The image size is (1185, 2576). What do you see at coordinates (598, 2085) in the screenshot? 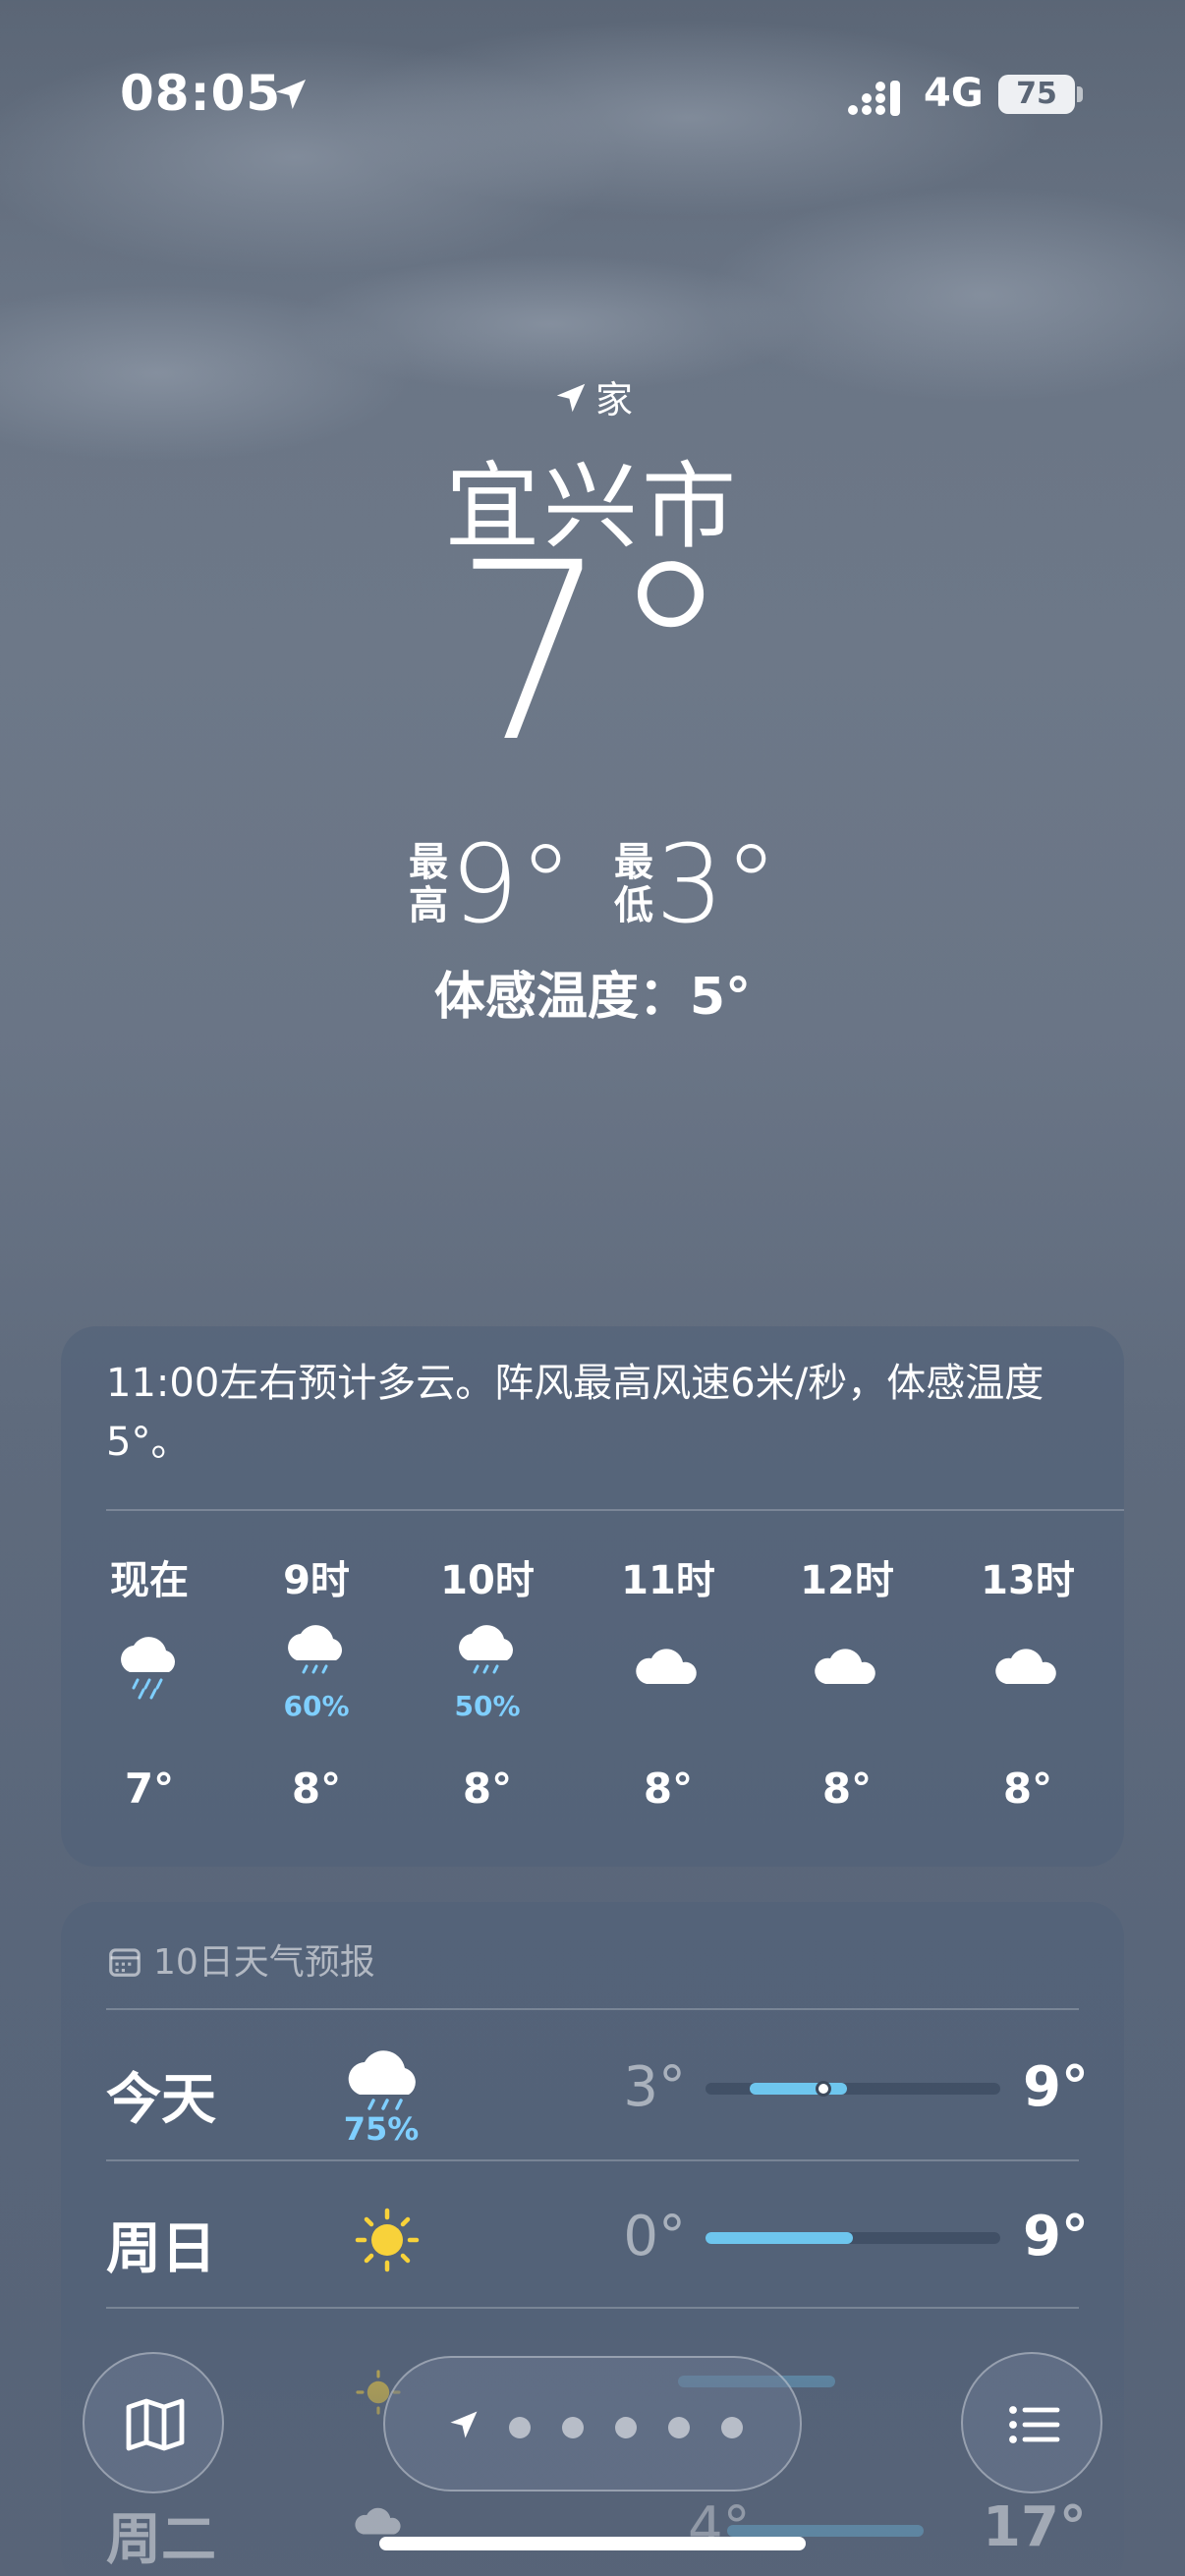
I see `day-row-today: 今天 75% 3° 9°` at bounding box center [598, 2085].